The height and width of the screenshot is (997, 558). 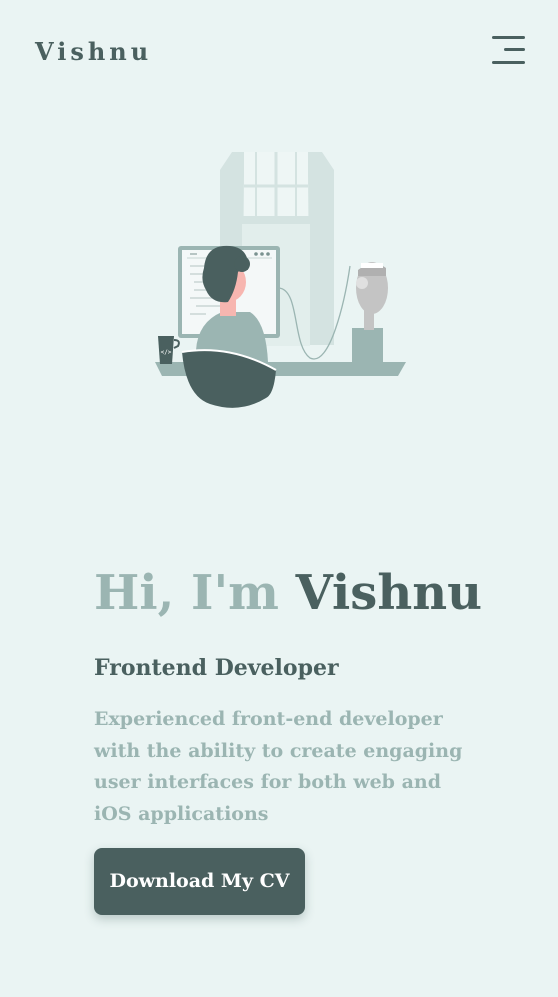 I want to click on coffee-cup: </>, so click(x=169, y=350).